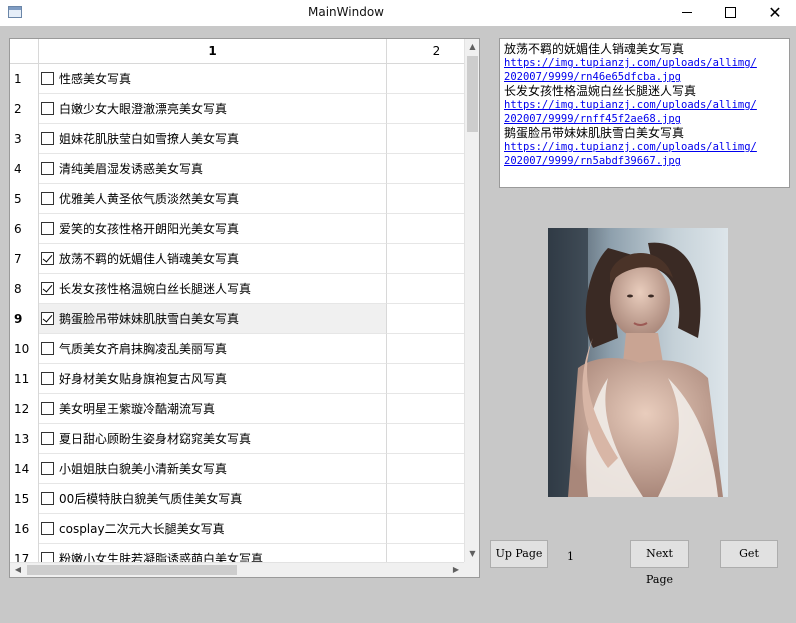 Image resolution: width=796 pixels, height=623 pixels. I want to click on title-cell: 粉嫩小女生肤若凝脂诱惑萌白美女写真, so click(213, 554).